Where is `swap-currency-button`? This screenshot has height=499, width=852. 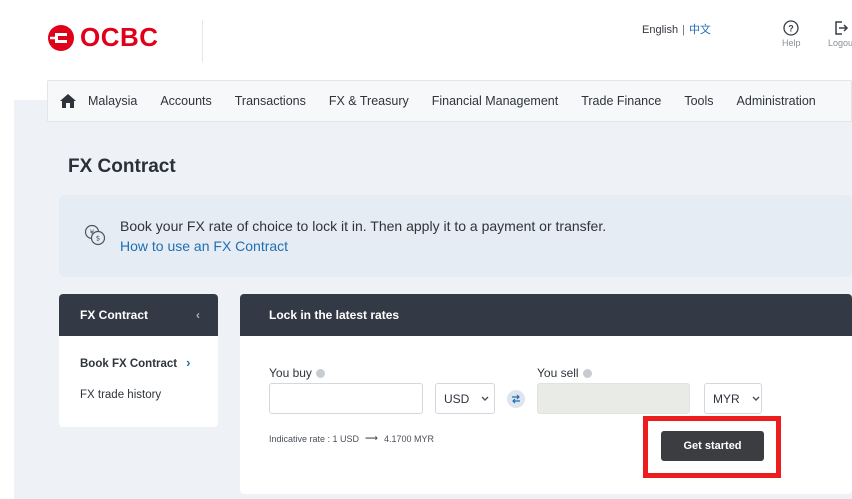
swap-currency-button is located at coordinates (516, 399).